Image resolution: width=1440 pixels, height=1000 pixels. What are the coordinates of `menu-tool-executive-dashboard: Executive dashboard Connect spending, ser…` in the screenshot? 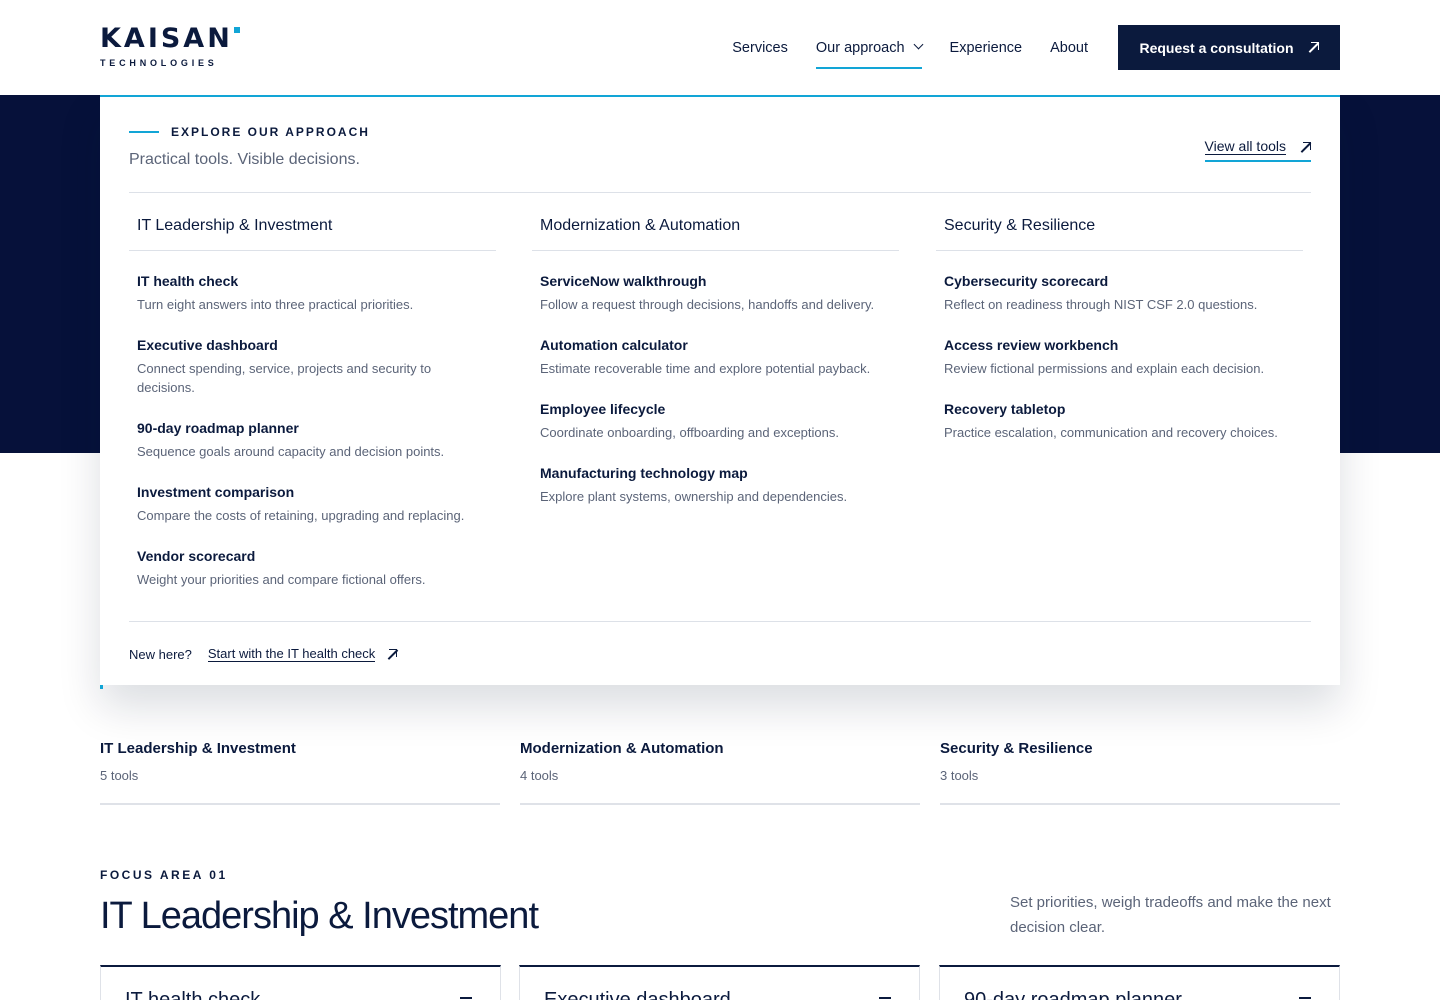 It's located at (312, 366).